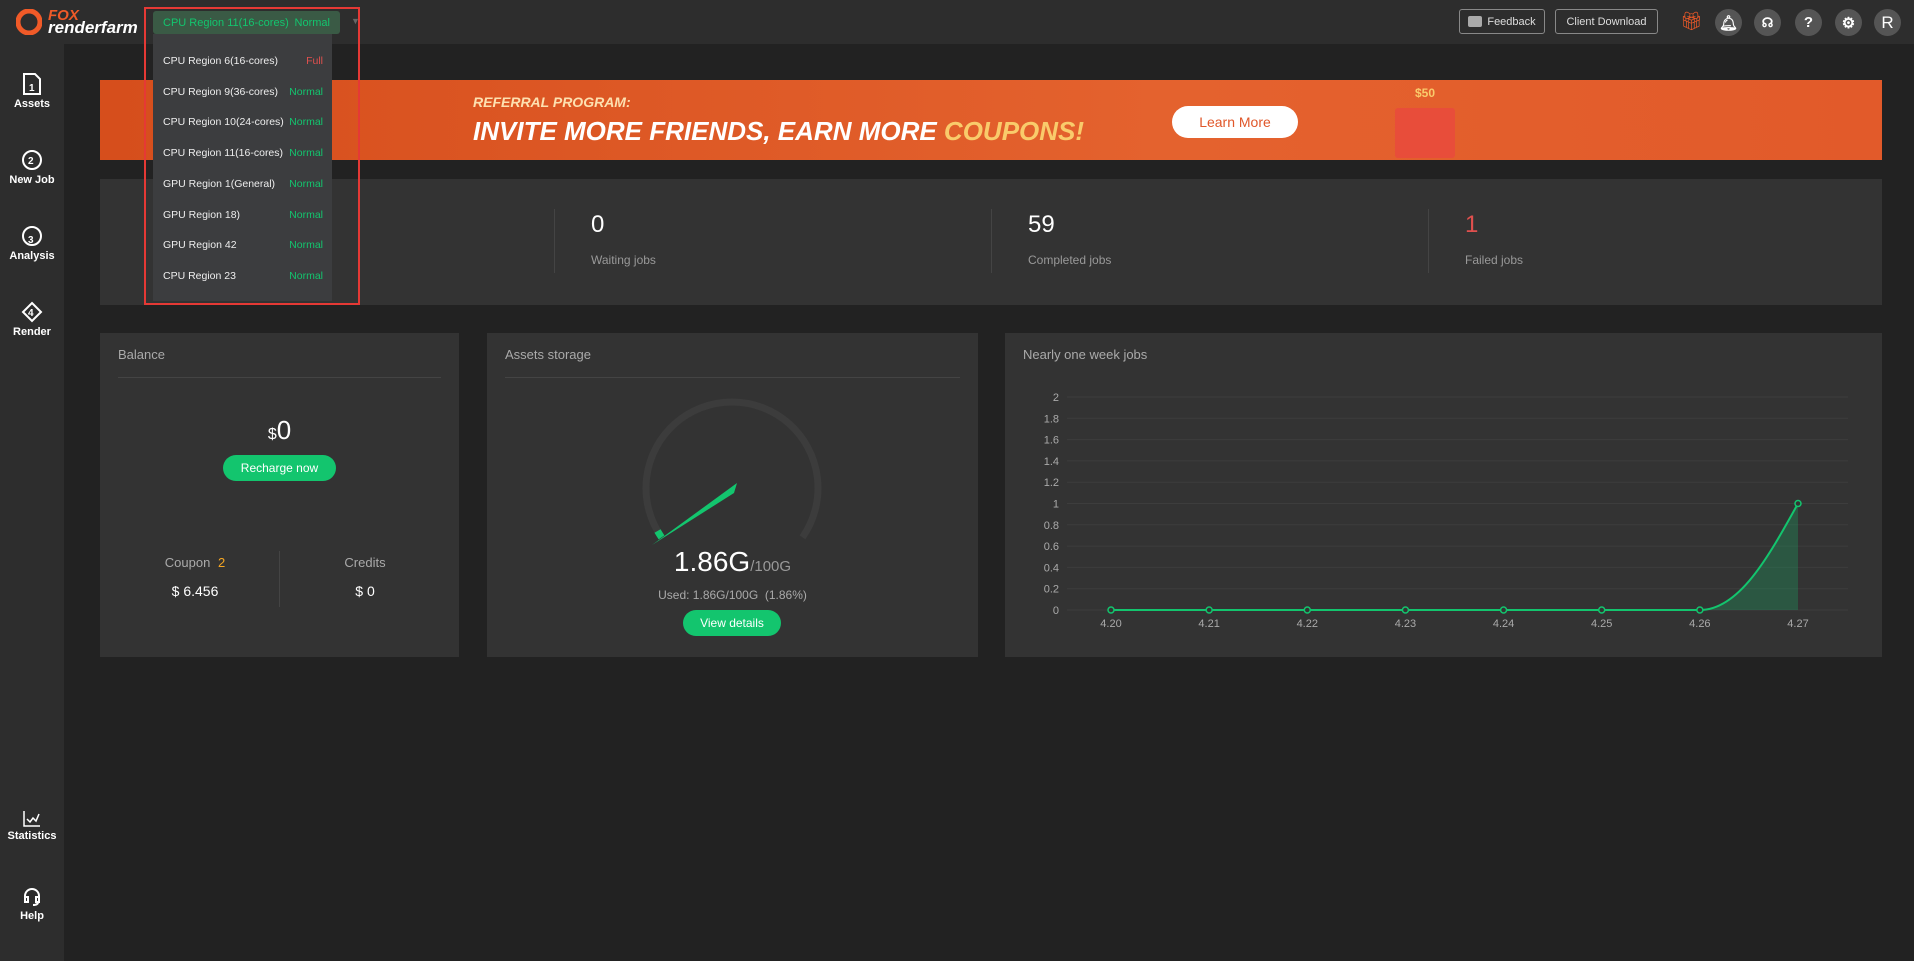 Image resolution: width=1914 pixels, height=961 pixels. Describe the element at coordinates (141, 354) in the screenshot. I see `balance-title: Balance` at that location.